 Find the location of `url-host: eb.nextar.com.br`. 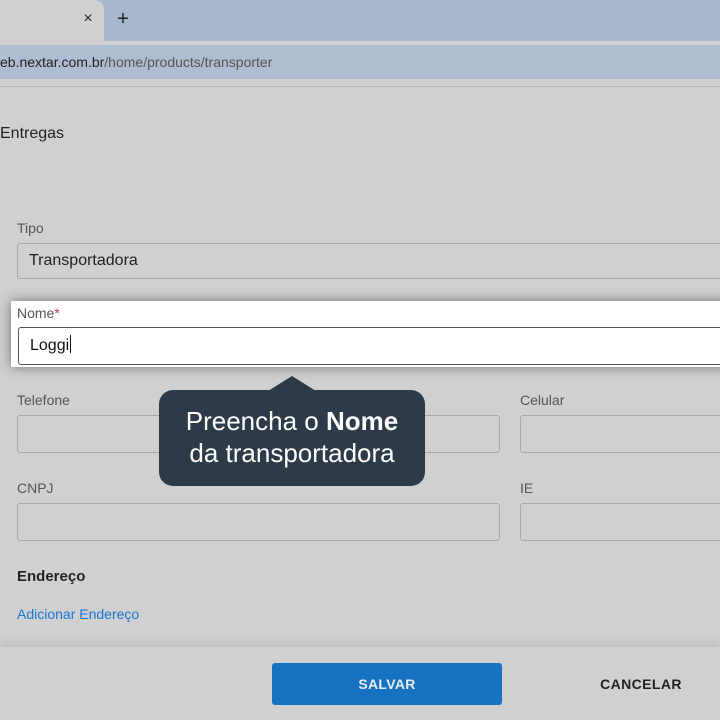

url-host: eb.nextar.com.br is located at coordinates (52, 62).